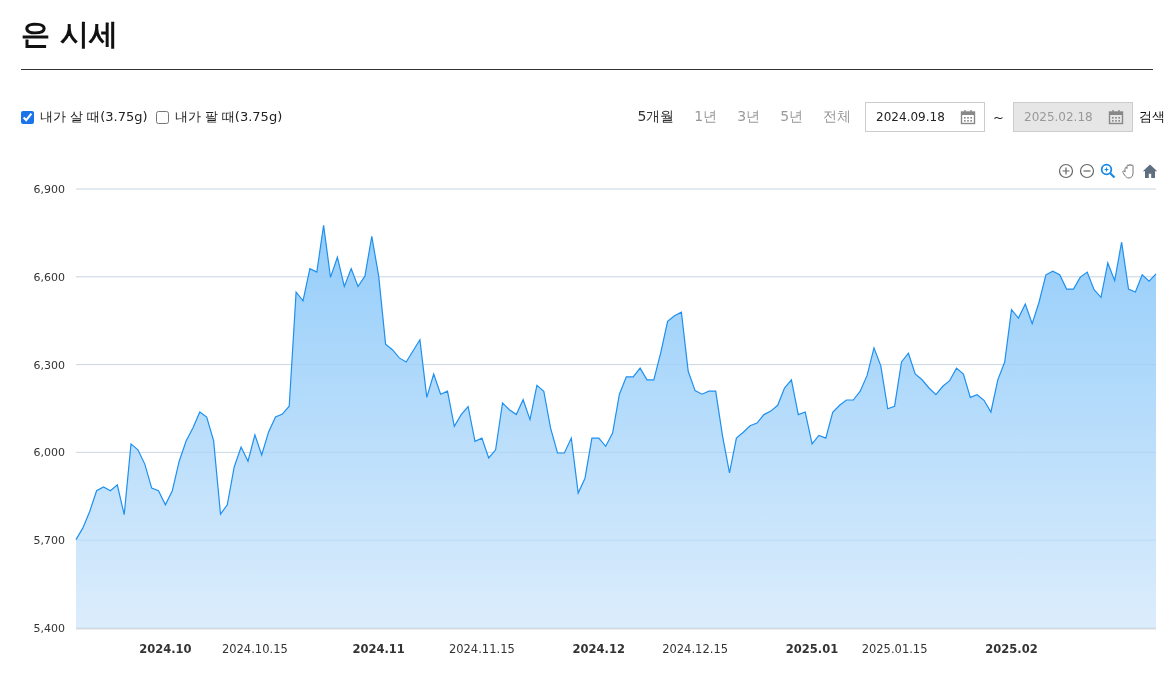  Describe the element at coordinates (656, 117) in the screenshot. I see `period-tab: 5개월` at that location.